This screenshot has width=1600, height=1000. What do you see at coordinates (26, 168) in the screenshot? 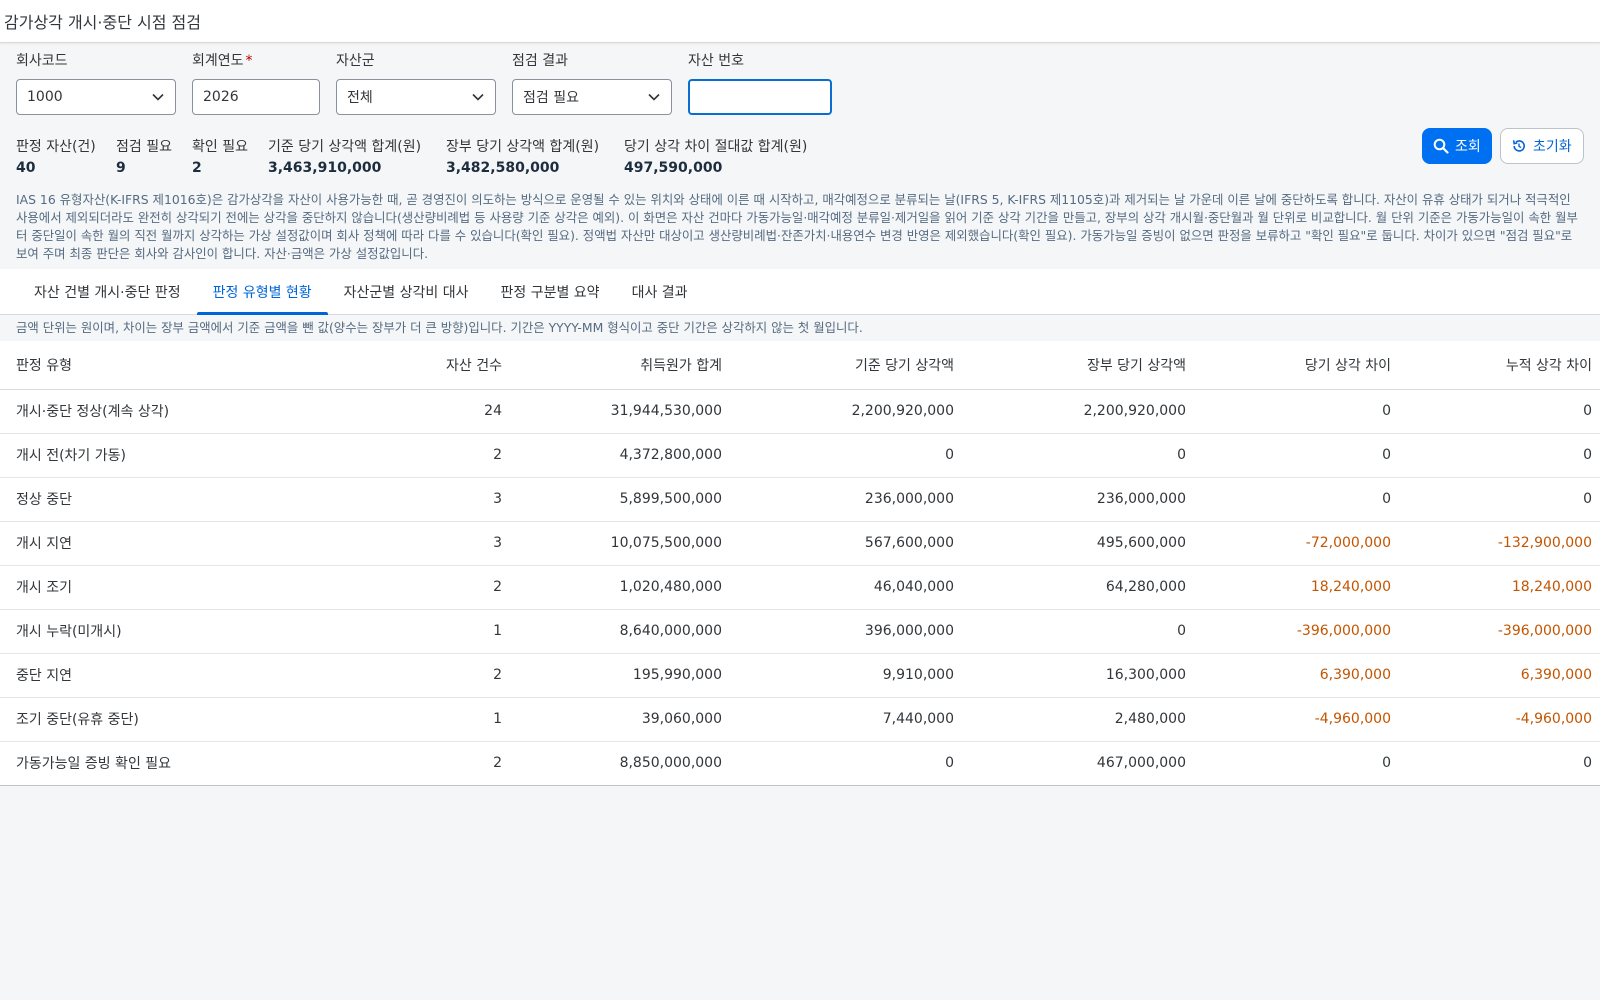
I see `kpi-value: 40` at bounding box center [26, 168].